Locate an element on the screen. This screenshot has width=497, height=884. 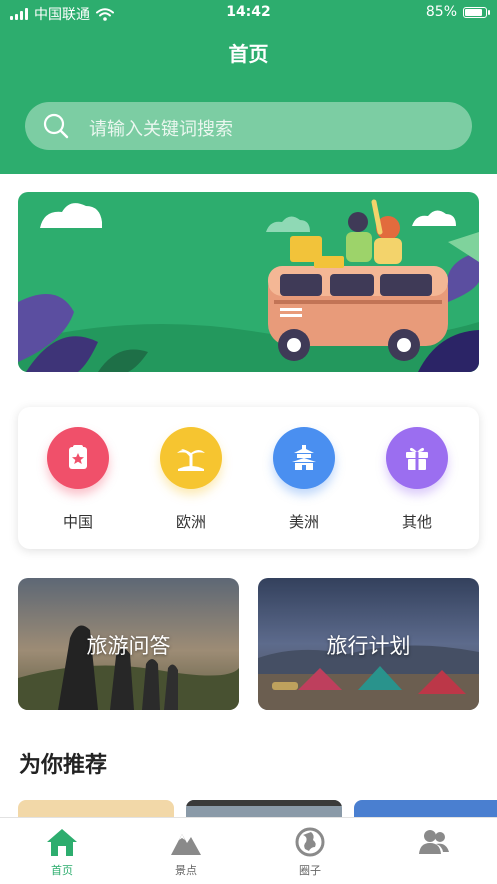
status-bar: 中国联通 14:42 85% is located at coordinates (248, 13).